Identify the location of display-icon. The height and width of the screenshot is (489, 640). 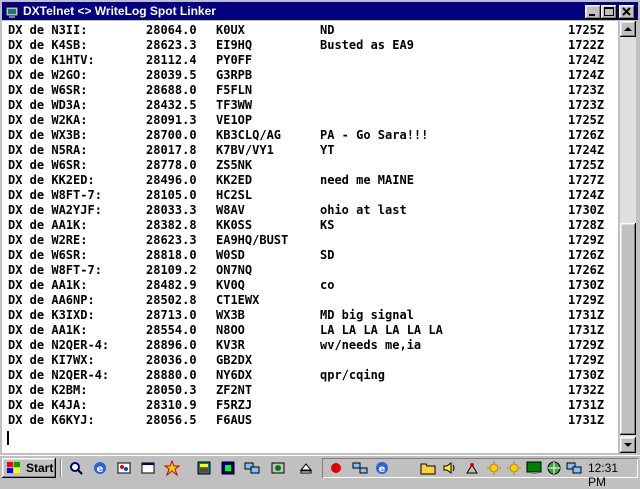
(534, 468).